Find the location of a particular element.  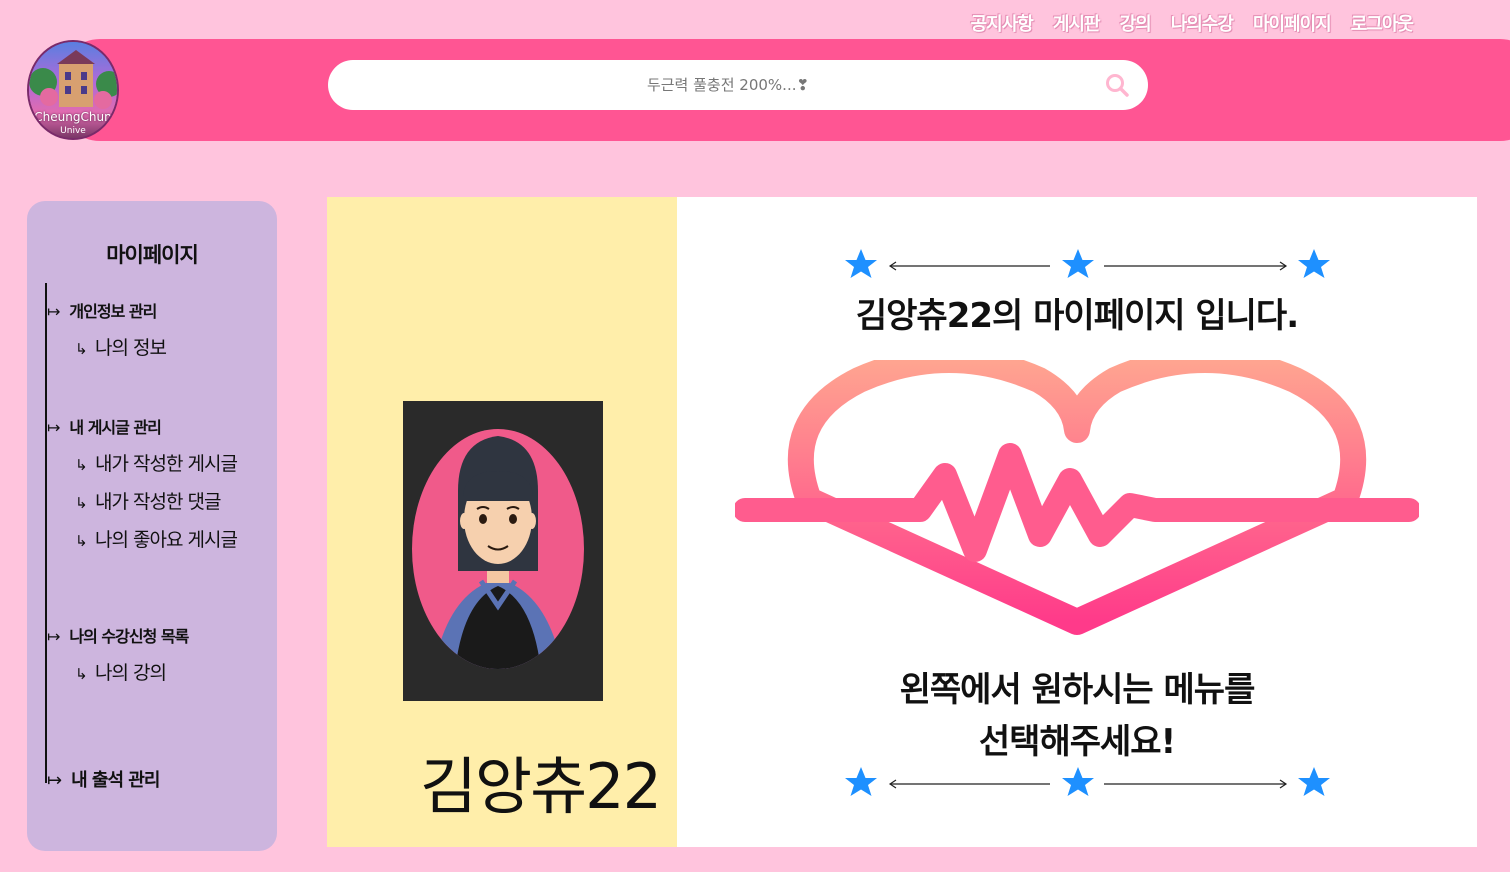

sidebar-item-label: 나의 정보 is located at coordinates (131, 348).